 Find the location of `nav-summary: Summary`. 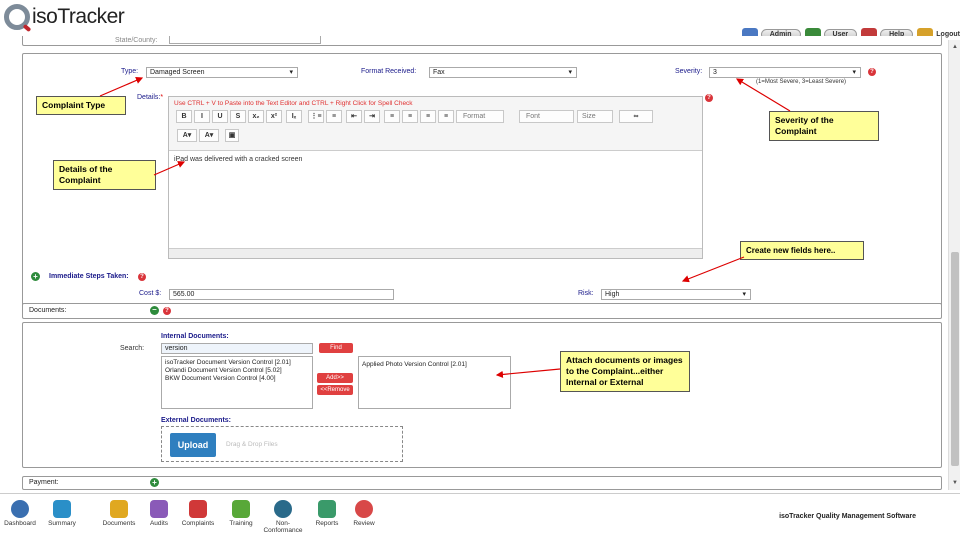

nav-summary: Summary is located at coordinates (62, 513).